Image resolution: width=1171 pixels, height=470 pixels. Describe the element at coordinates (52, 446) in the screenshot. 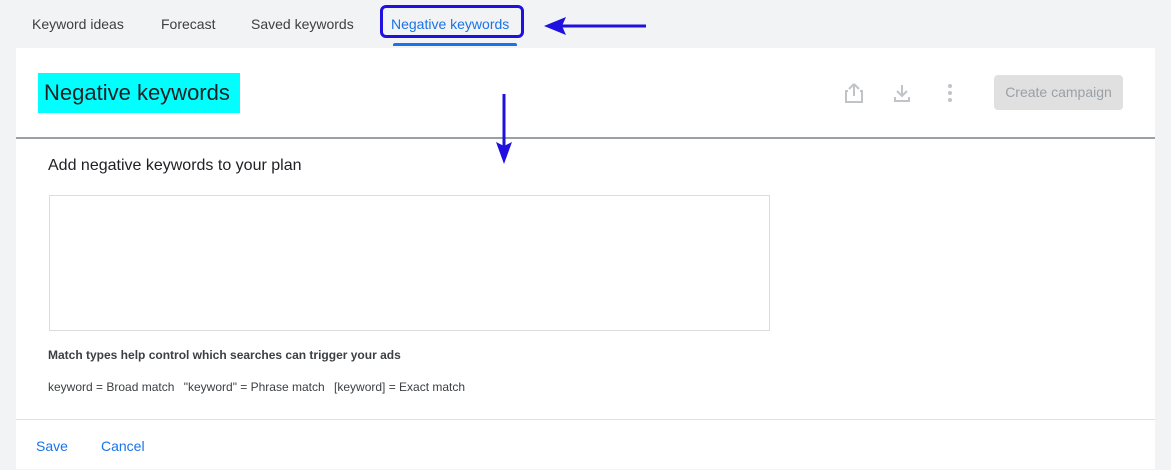

I see `save-button: Save` at that location.